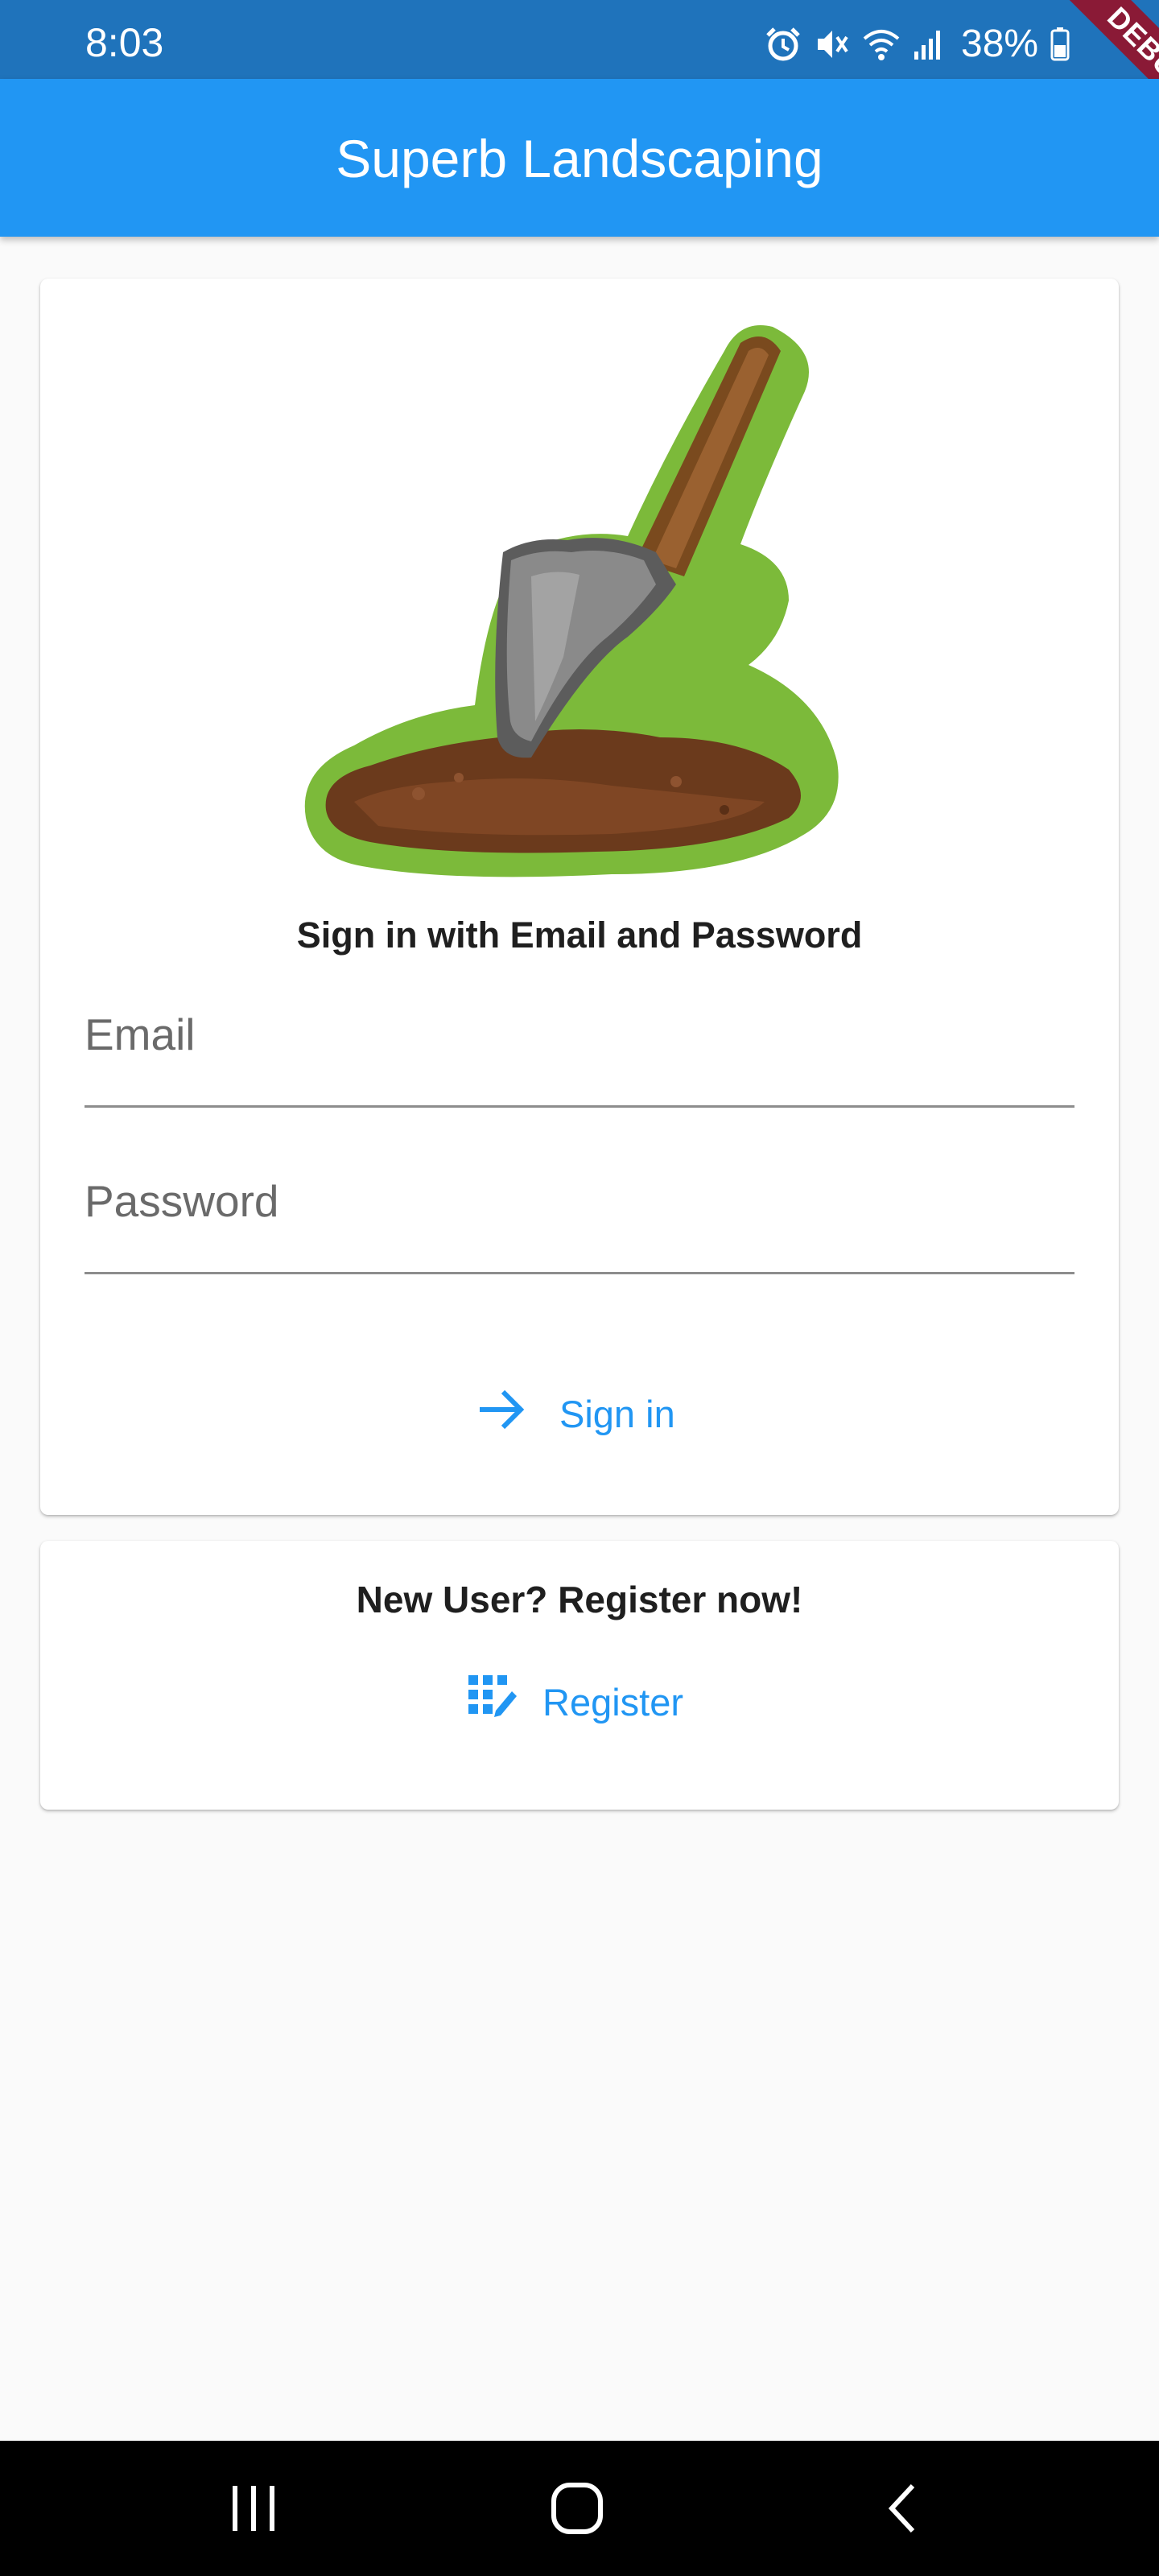 The image size is (1159, 2576). I want to click on battery-icon, so click(1060, 44).